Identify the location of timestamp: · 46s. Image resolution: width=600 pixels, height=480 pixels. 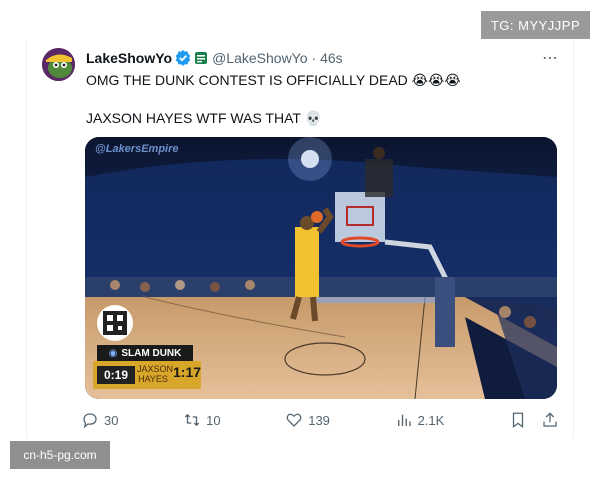
(327, 58).